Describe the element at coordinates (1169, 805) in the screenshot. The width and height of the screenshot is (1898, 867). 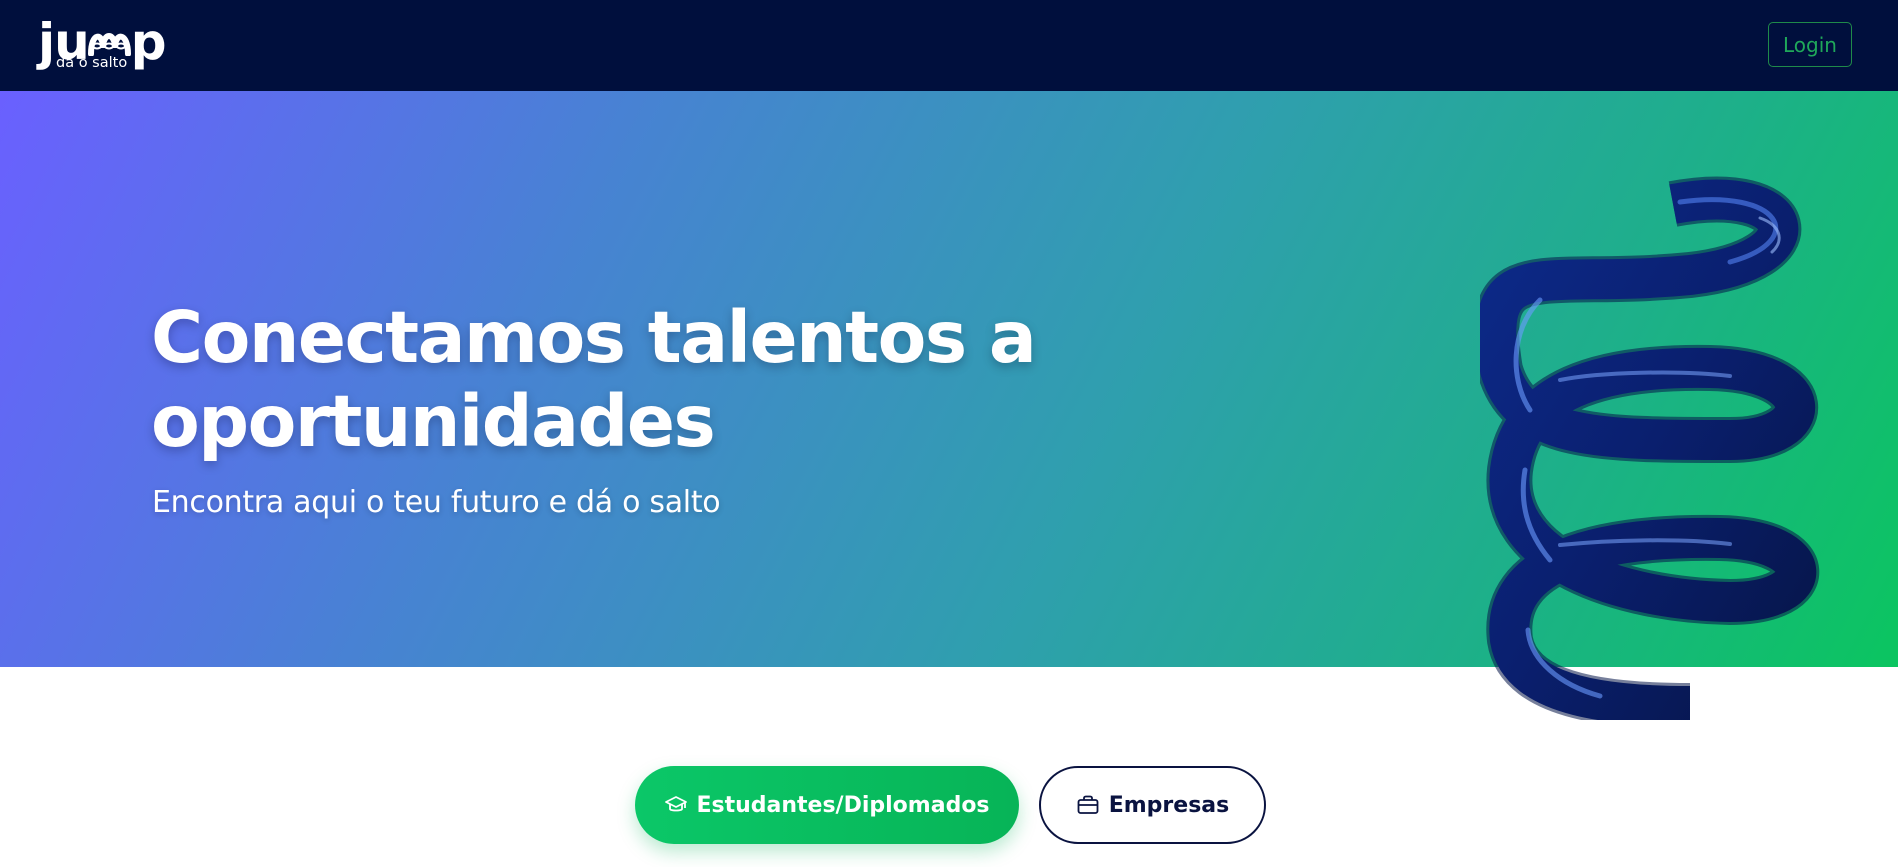
I see `companies-button-label: Empresas` at that location.